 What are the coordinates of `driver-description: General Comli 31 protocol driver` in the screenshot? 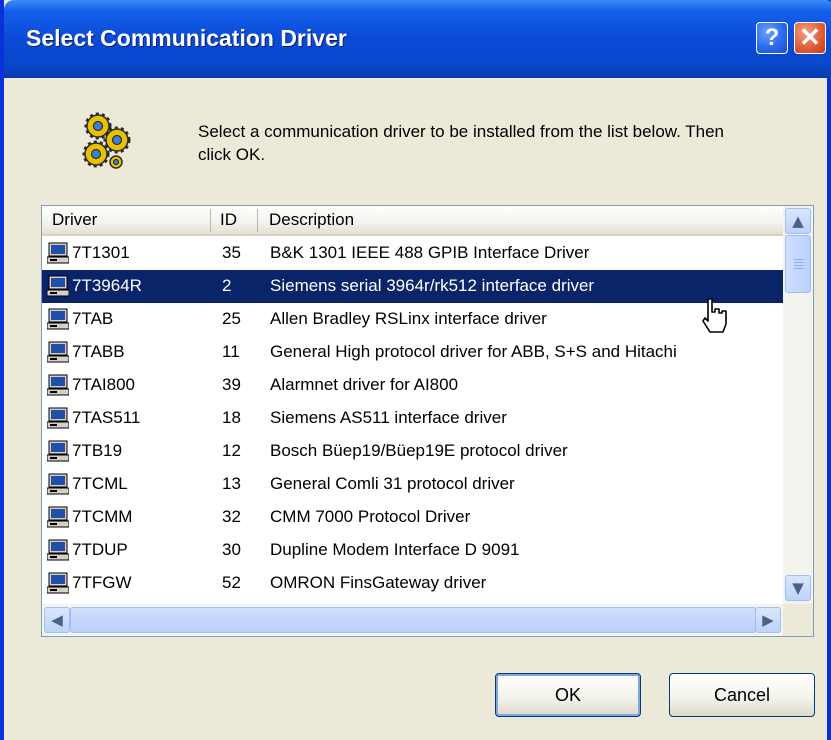 It's located at (392, 483).